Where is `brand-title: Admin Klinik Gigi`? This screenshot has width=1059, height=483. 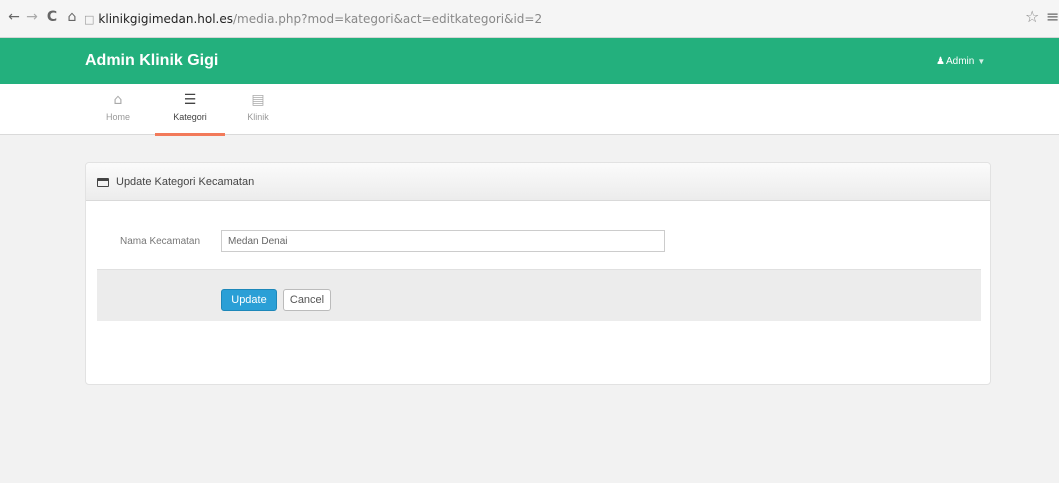
brand-title: Admin Klinik Gigi is located at coordinates (151, 61).